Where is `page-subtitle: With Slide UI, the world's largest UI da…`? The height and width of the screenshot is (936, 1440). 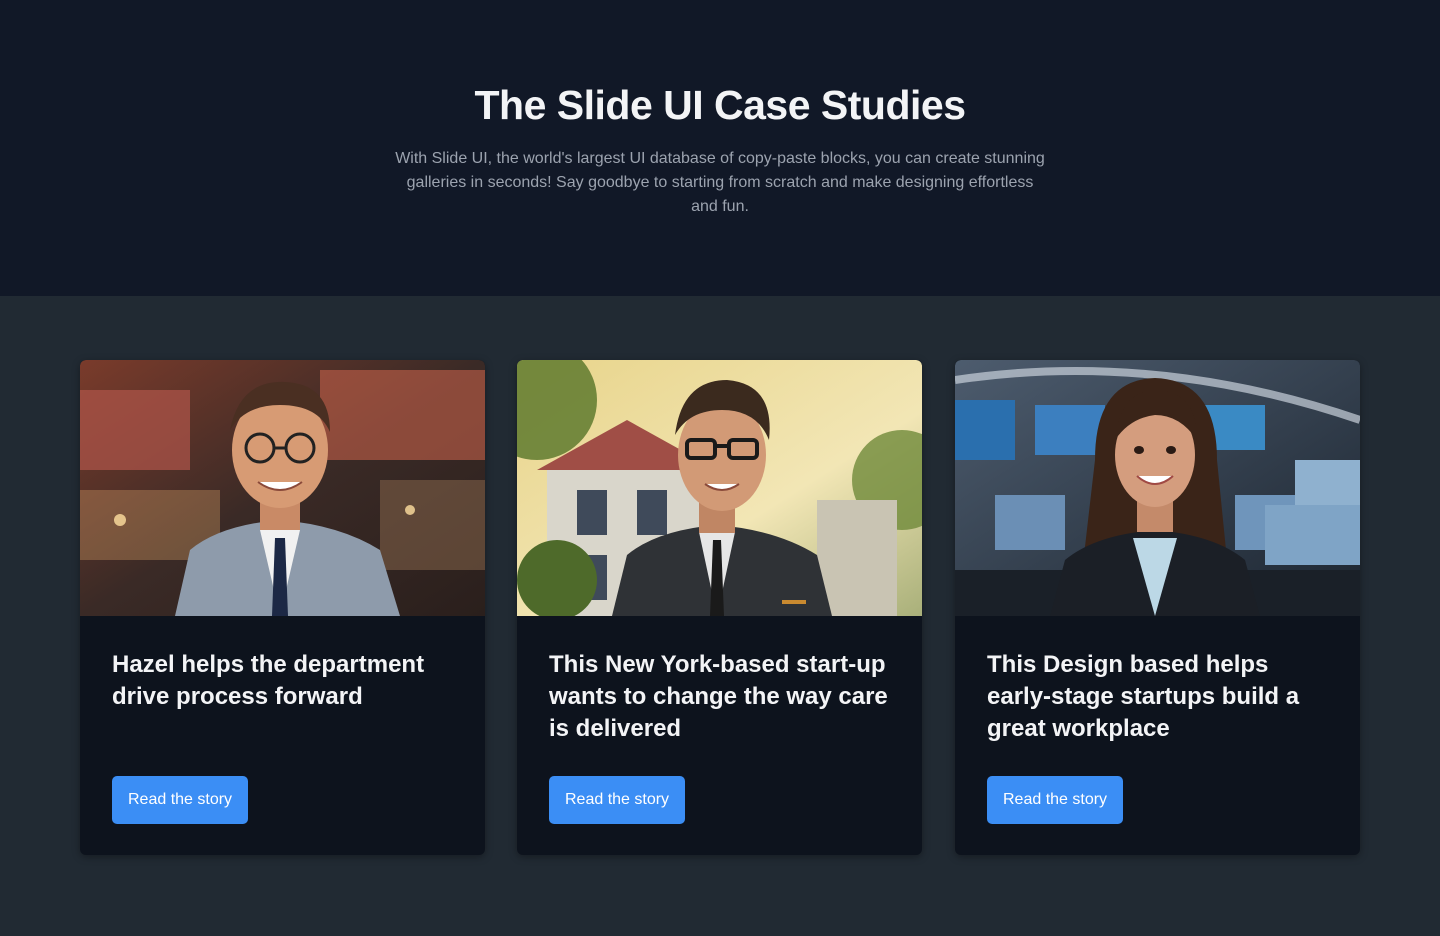 page-subtitle: With Slide UI, the world's largest UI da… is located at coordinates (720, 182).